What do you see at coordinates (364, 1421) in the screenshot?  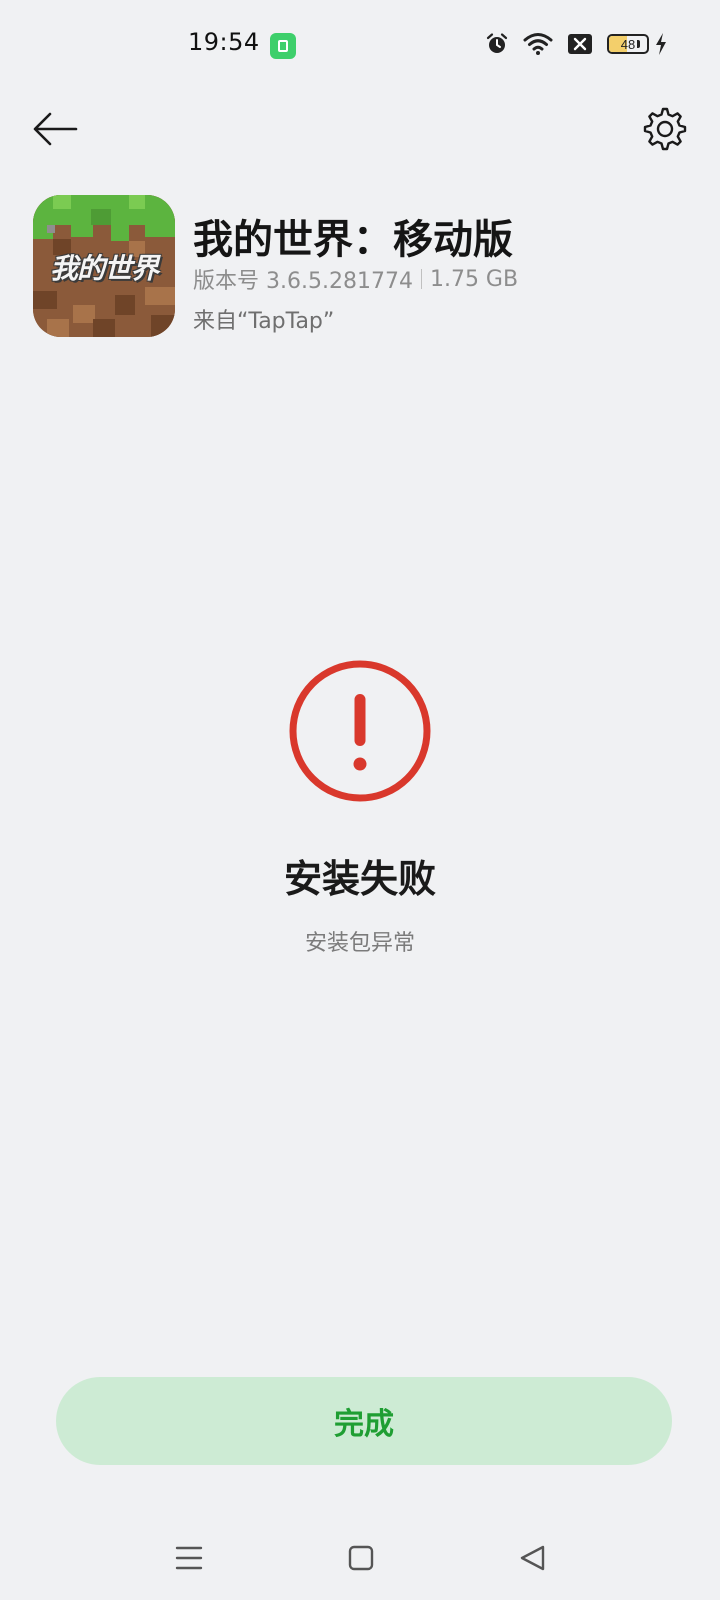 I see `done-button: 完成` at bounding box center [364, 1421].